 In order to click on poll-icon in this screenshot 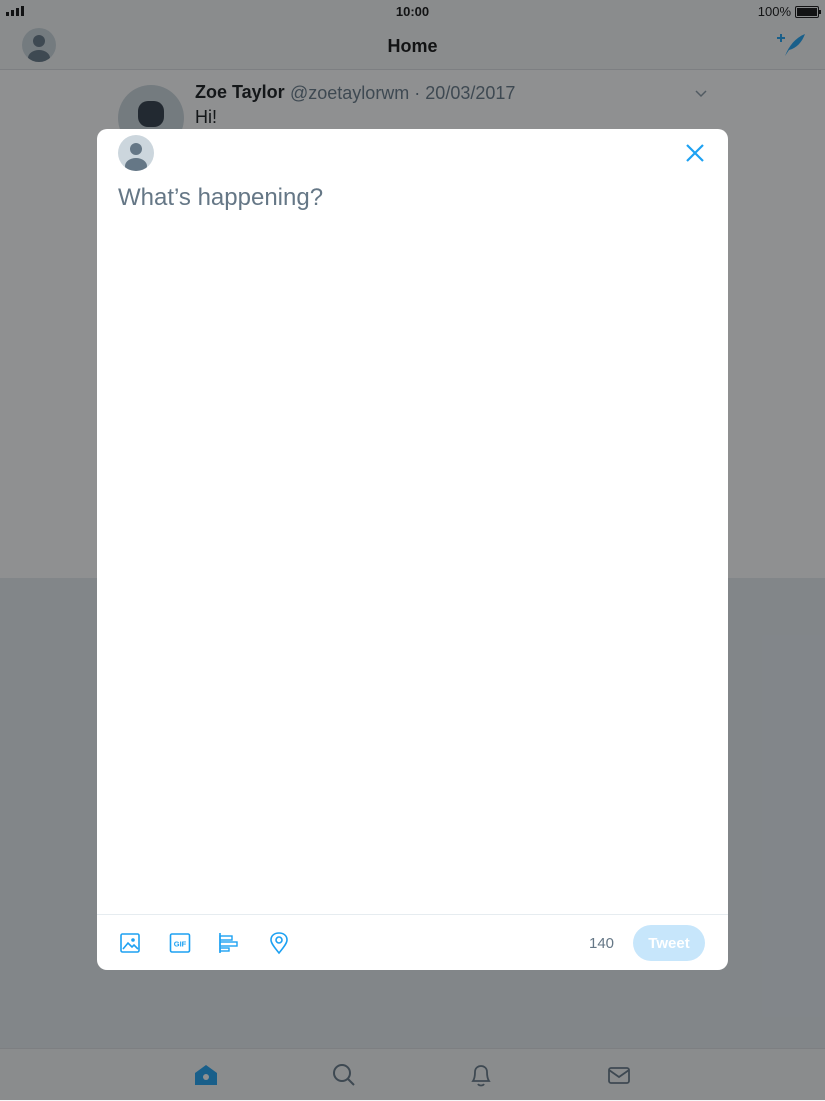, I will do `click(229, 943)`.